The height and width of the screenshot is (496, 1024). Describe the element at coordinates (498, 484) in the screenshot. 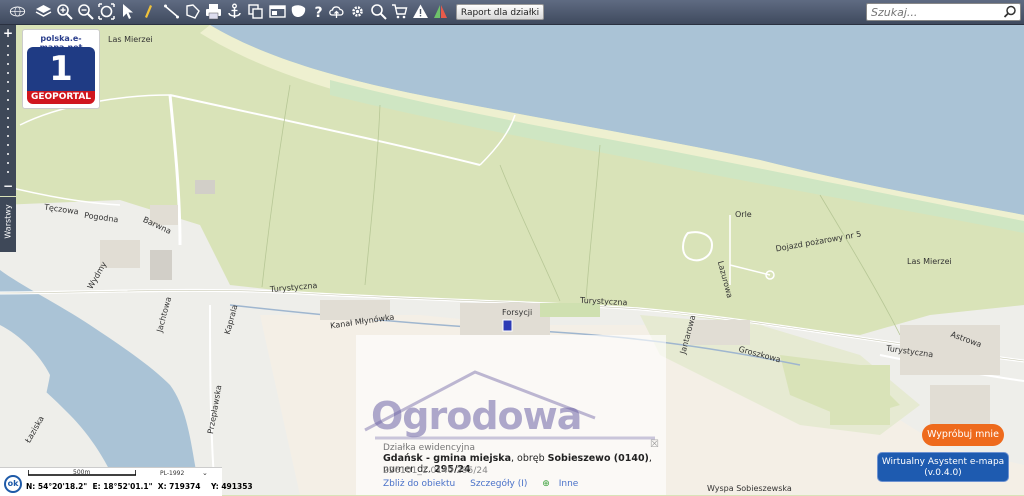

I see `details-link: Szczegóły (I)` at that location.